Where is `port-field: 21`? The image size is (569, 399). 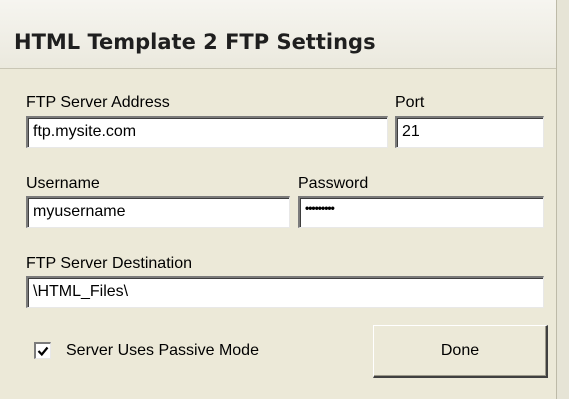 port-field: 21 is located at coordinates (469, 132).